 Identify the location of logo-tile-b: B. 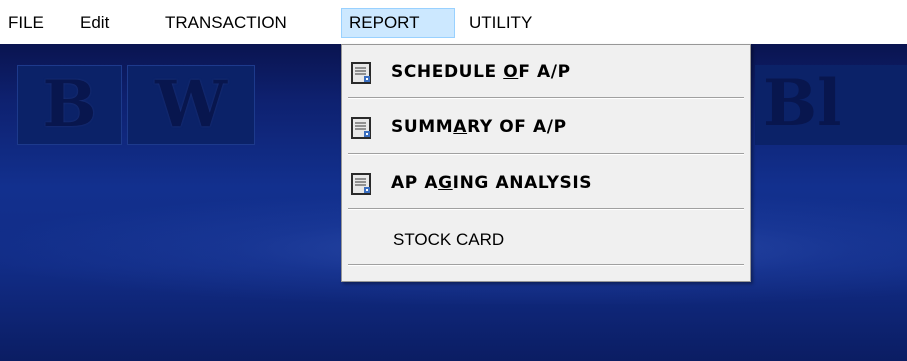
(69, 105).